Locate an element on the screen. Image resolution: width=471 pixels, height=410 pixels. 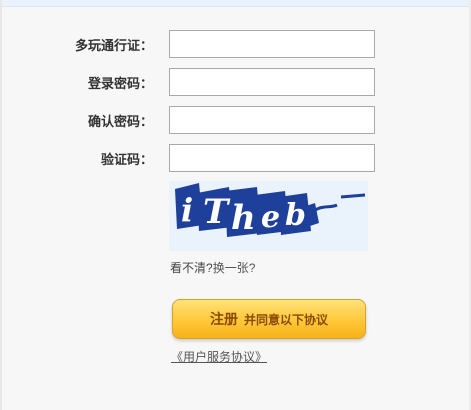
svg-text: b is located at coordinates (295, 215).